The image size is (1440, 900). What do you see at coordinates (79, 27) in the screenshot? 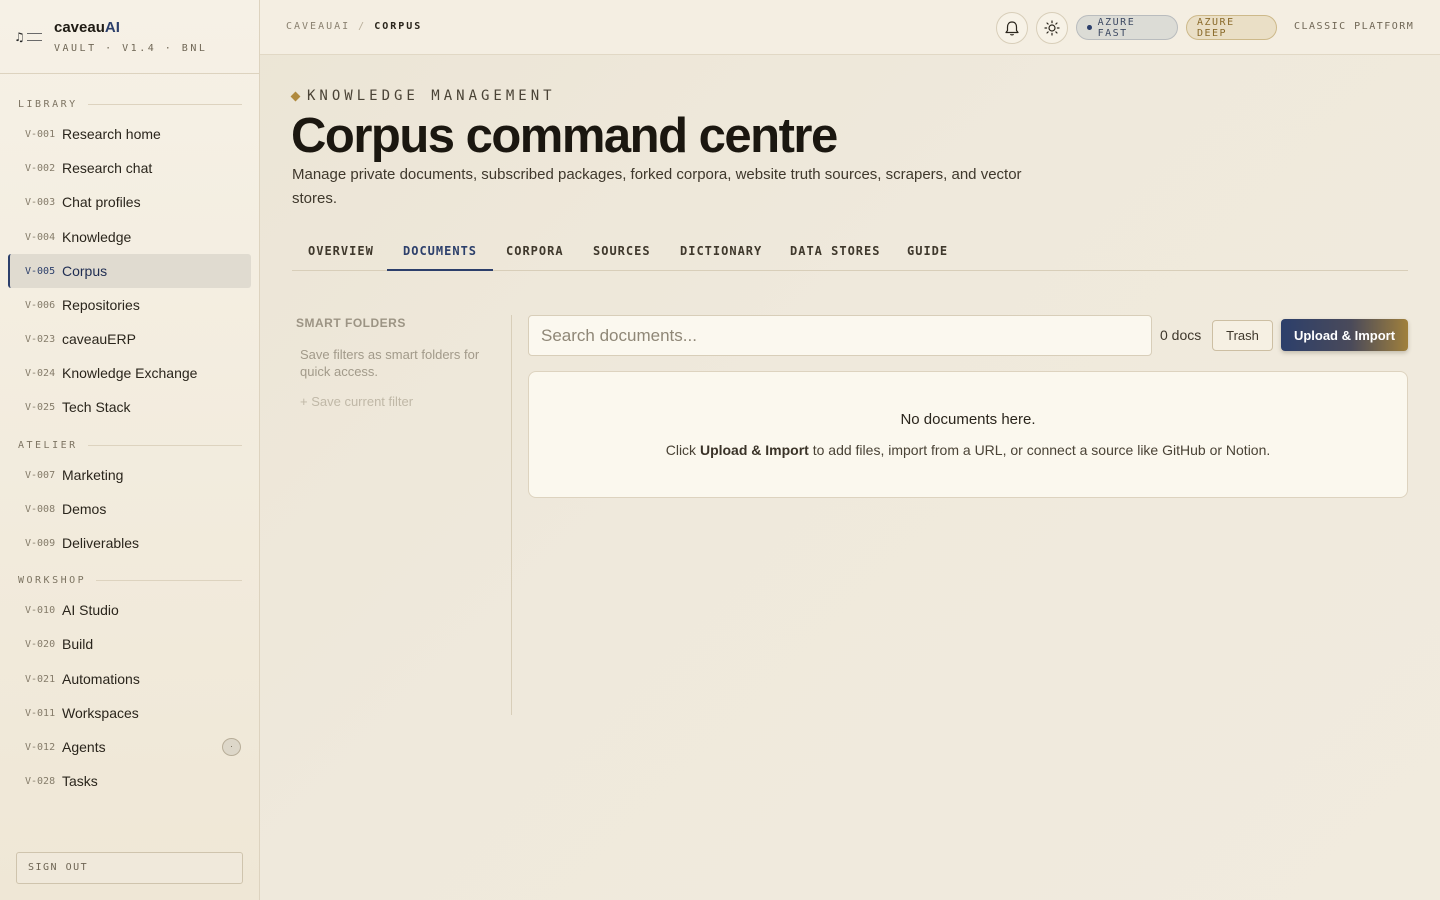
I see `brand-name-prefix: caveau` at bounding box center [79, 27].